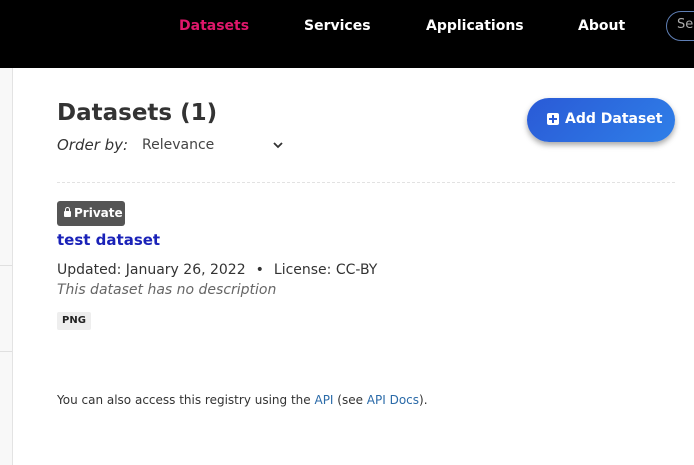  Describe the element at coordinates (167, 290) in the screenshot. I see `dataset-description: This dataset has no description` at that location.